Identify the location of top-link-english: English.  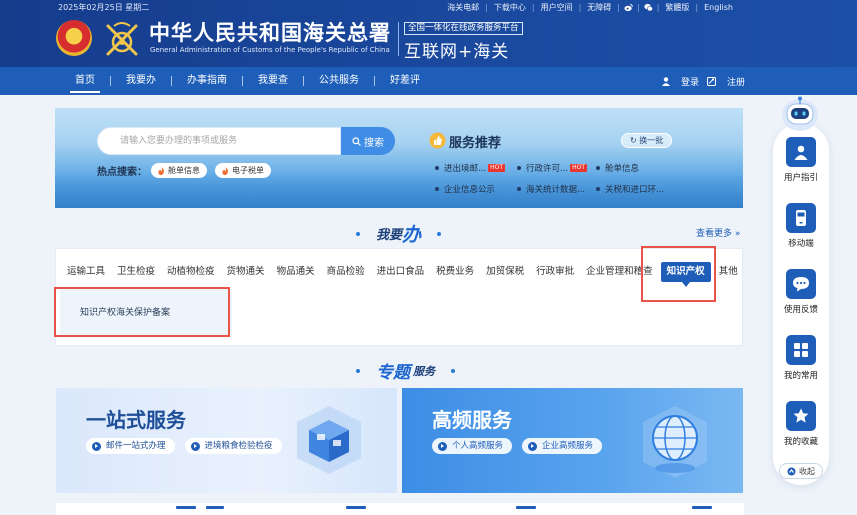
(718, 7).